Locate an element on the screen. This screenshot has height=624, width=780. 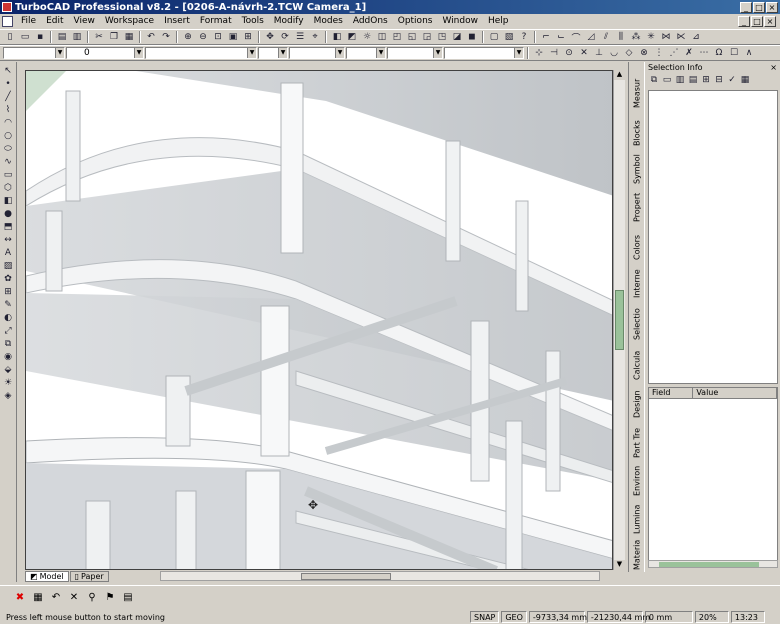
snap-node-icon: Ω is located at coordinates (719, 53).